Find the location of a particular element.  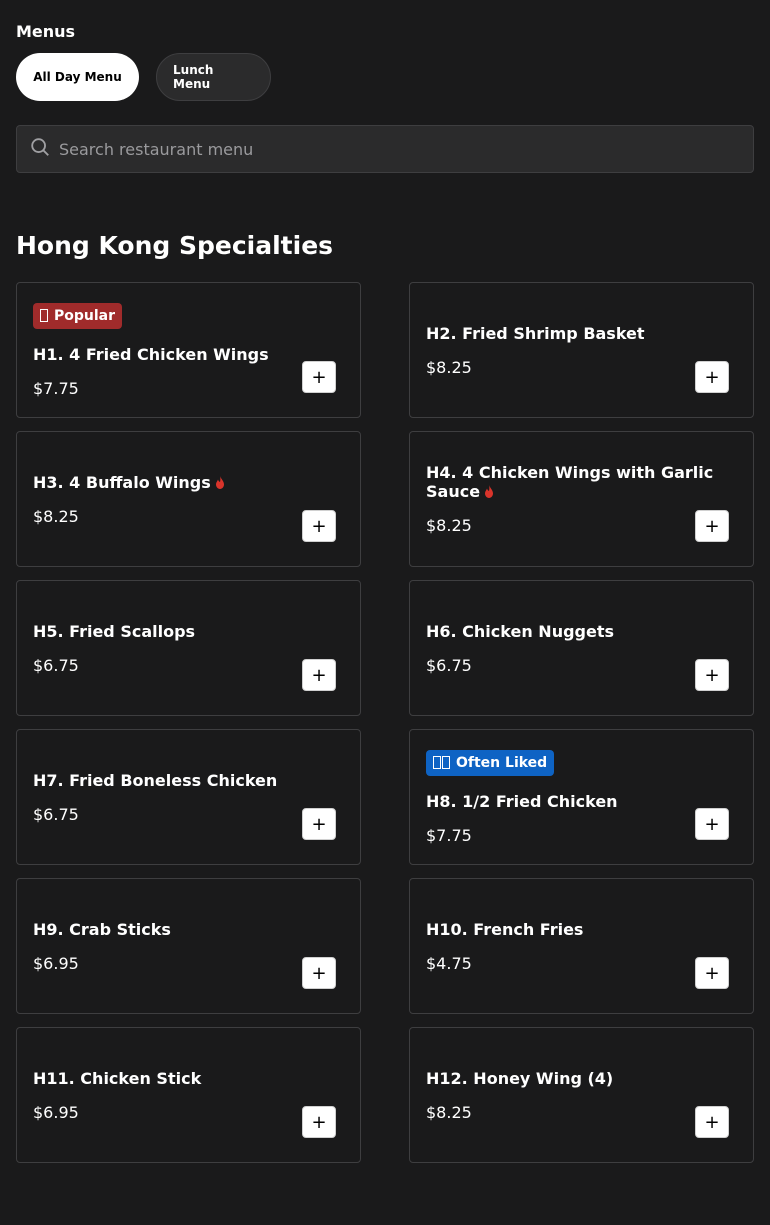

menu-item-name: H7. Fried Boneless Chicken is located at coordinates (188, 780).